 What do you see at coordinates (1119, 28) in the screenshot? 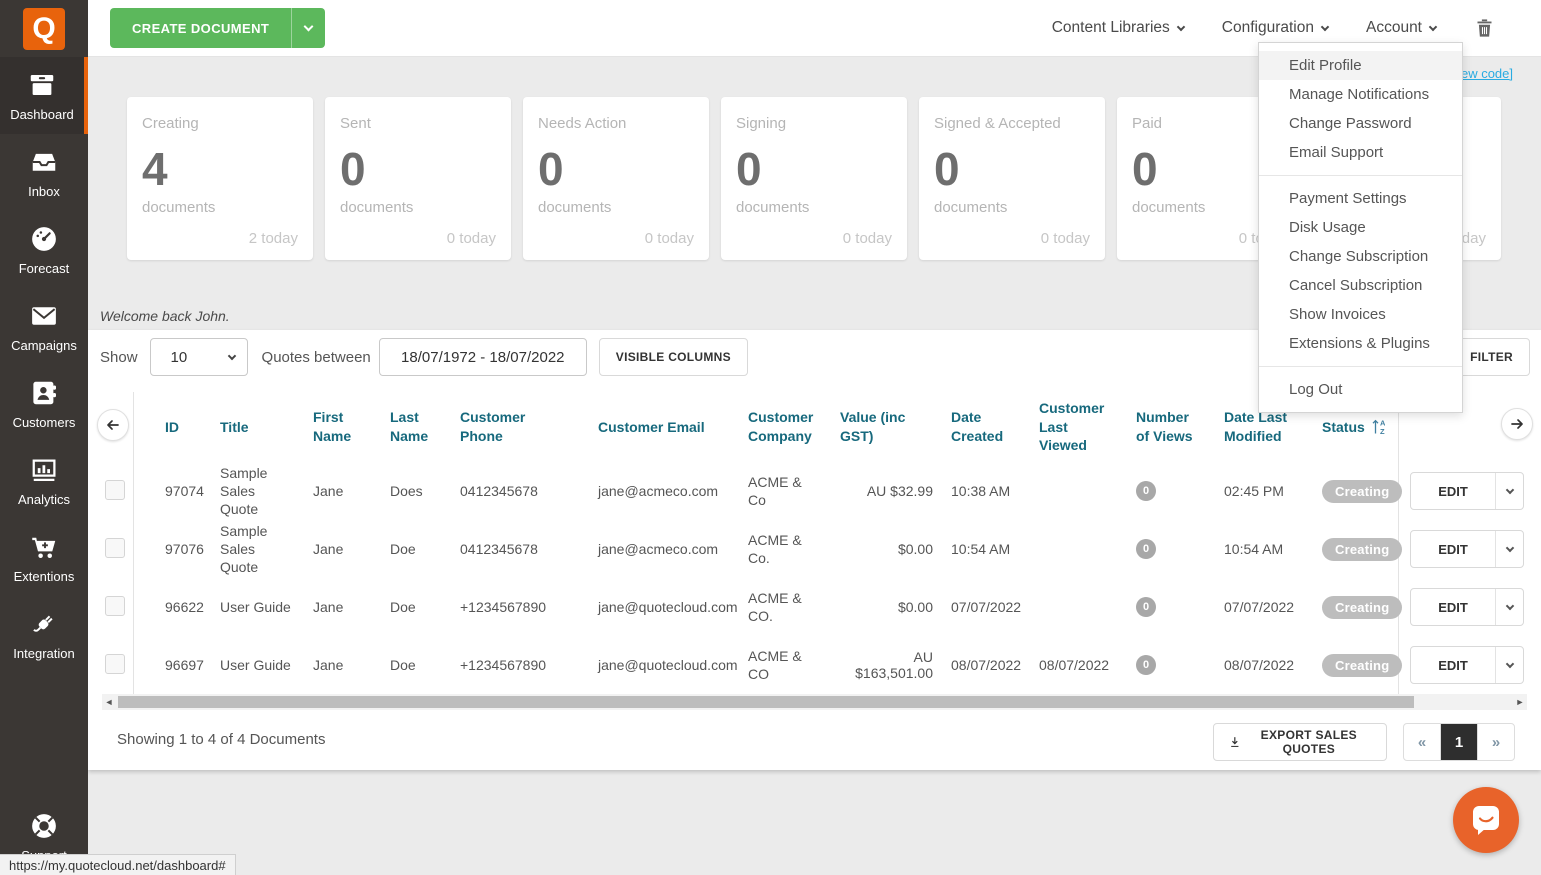
I see `nav-content-libraries: Content Libraries` at bounding box center [1119, 28].